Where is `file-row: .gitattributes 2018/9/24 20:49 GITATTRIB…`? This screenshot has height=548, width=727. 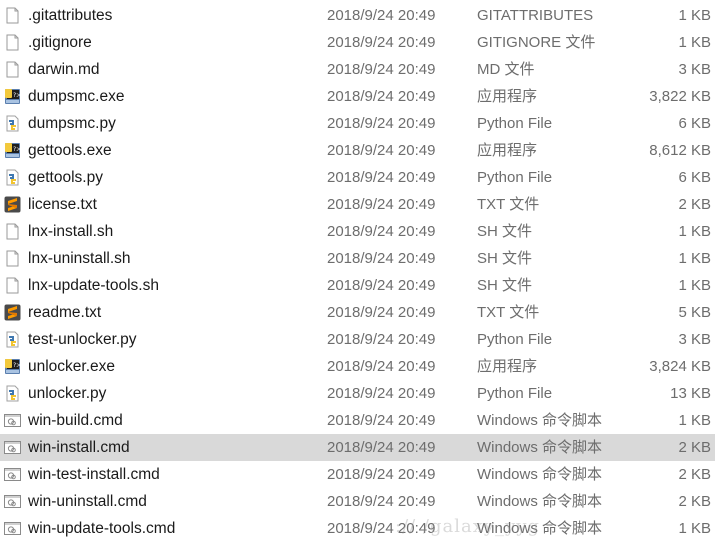 file-row: .gitattributes 2018/9/24 20:49 GITATTRIB… is located at coordinates (357, 15).